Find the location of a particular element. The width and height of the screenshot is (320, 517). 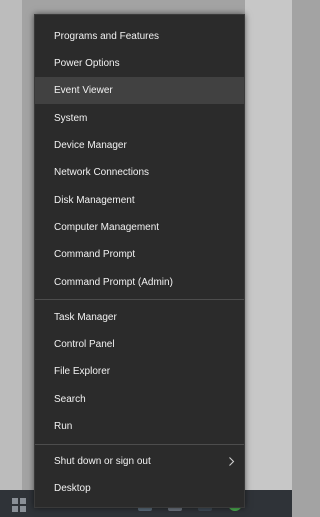

menu-item-shut-down-or-sign-out: Shut down or sign out is located at coordinates (139, 461).